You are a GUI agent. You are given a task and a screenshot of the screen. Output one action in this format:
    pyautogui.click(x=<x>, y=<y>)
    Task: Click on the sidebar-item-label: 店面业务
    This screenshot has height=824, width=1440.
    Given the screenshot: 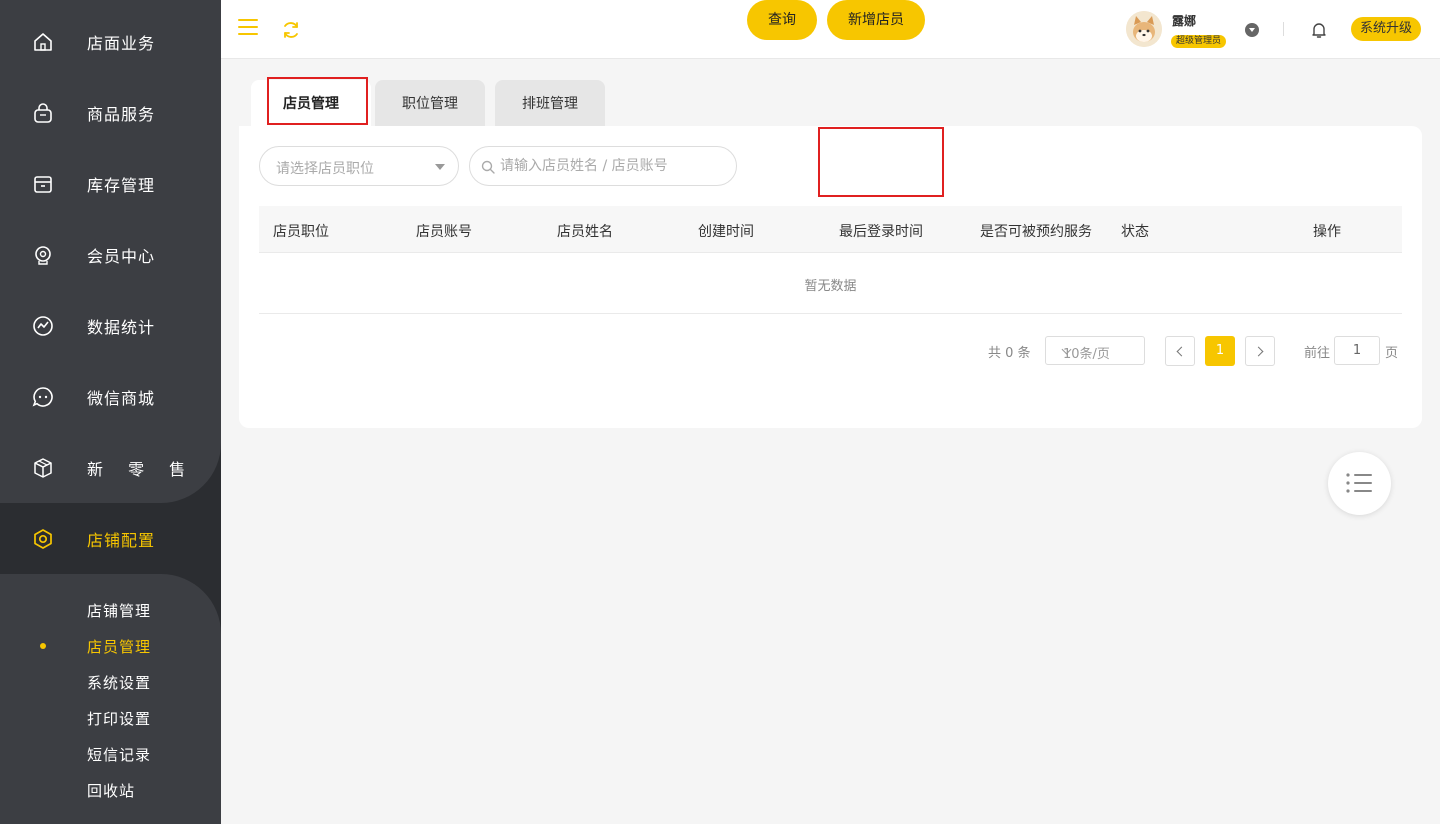 What is the action you would take?
    pyautogui.click(x=121, y=43)
    